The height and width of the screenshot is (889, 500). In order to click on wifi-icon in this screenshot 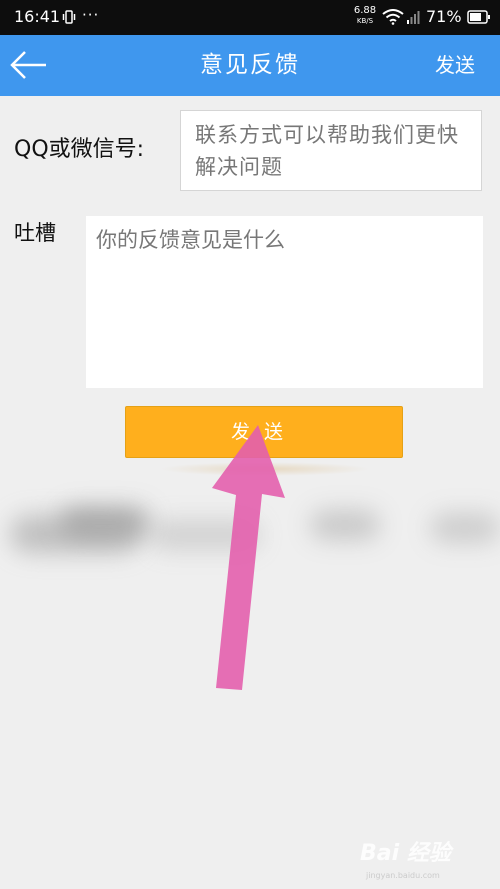, I will do `click(393, 17)`.